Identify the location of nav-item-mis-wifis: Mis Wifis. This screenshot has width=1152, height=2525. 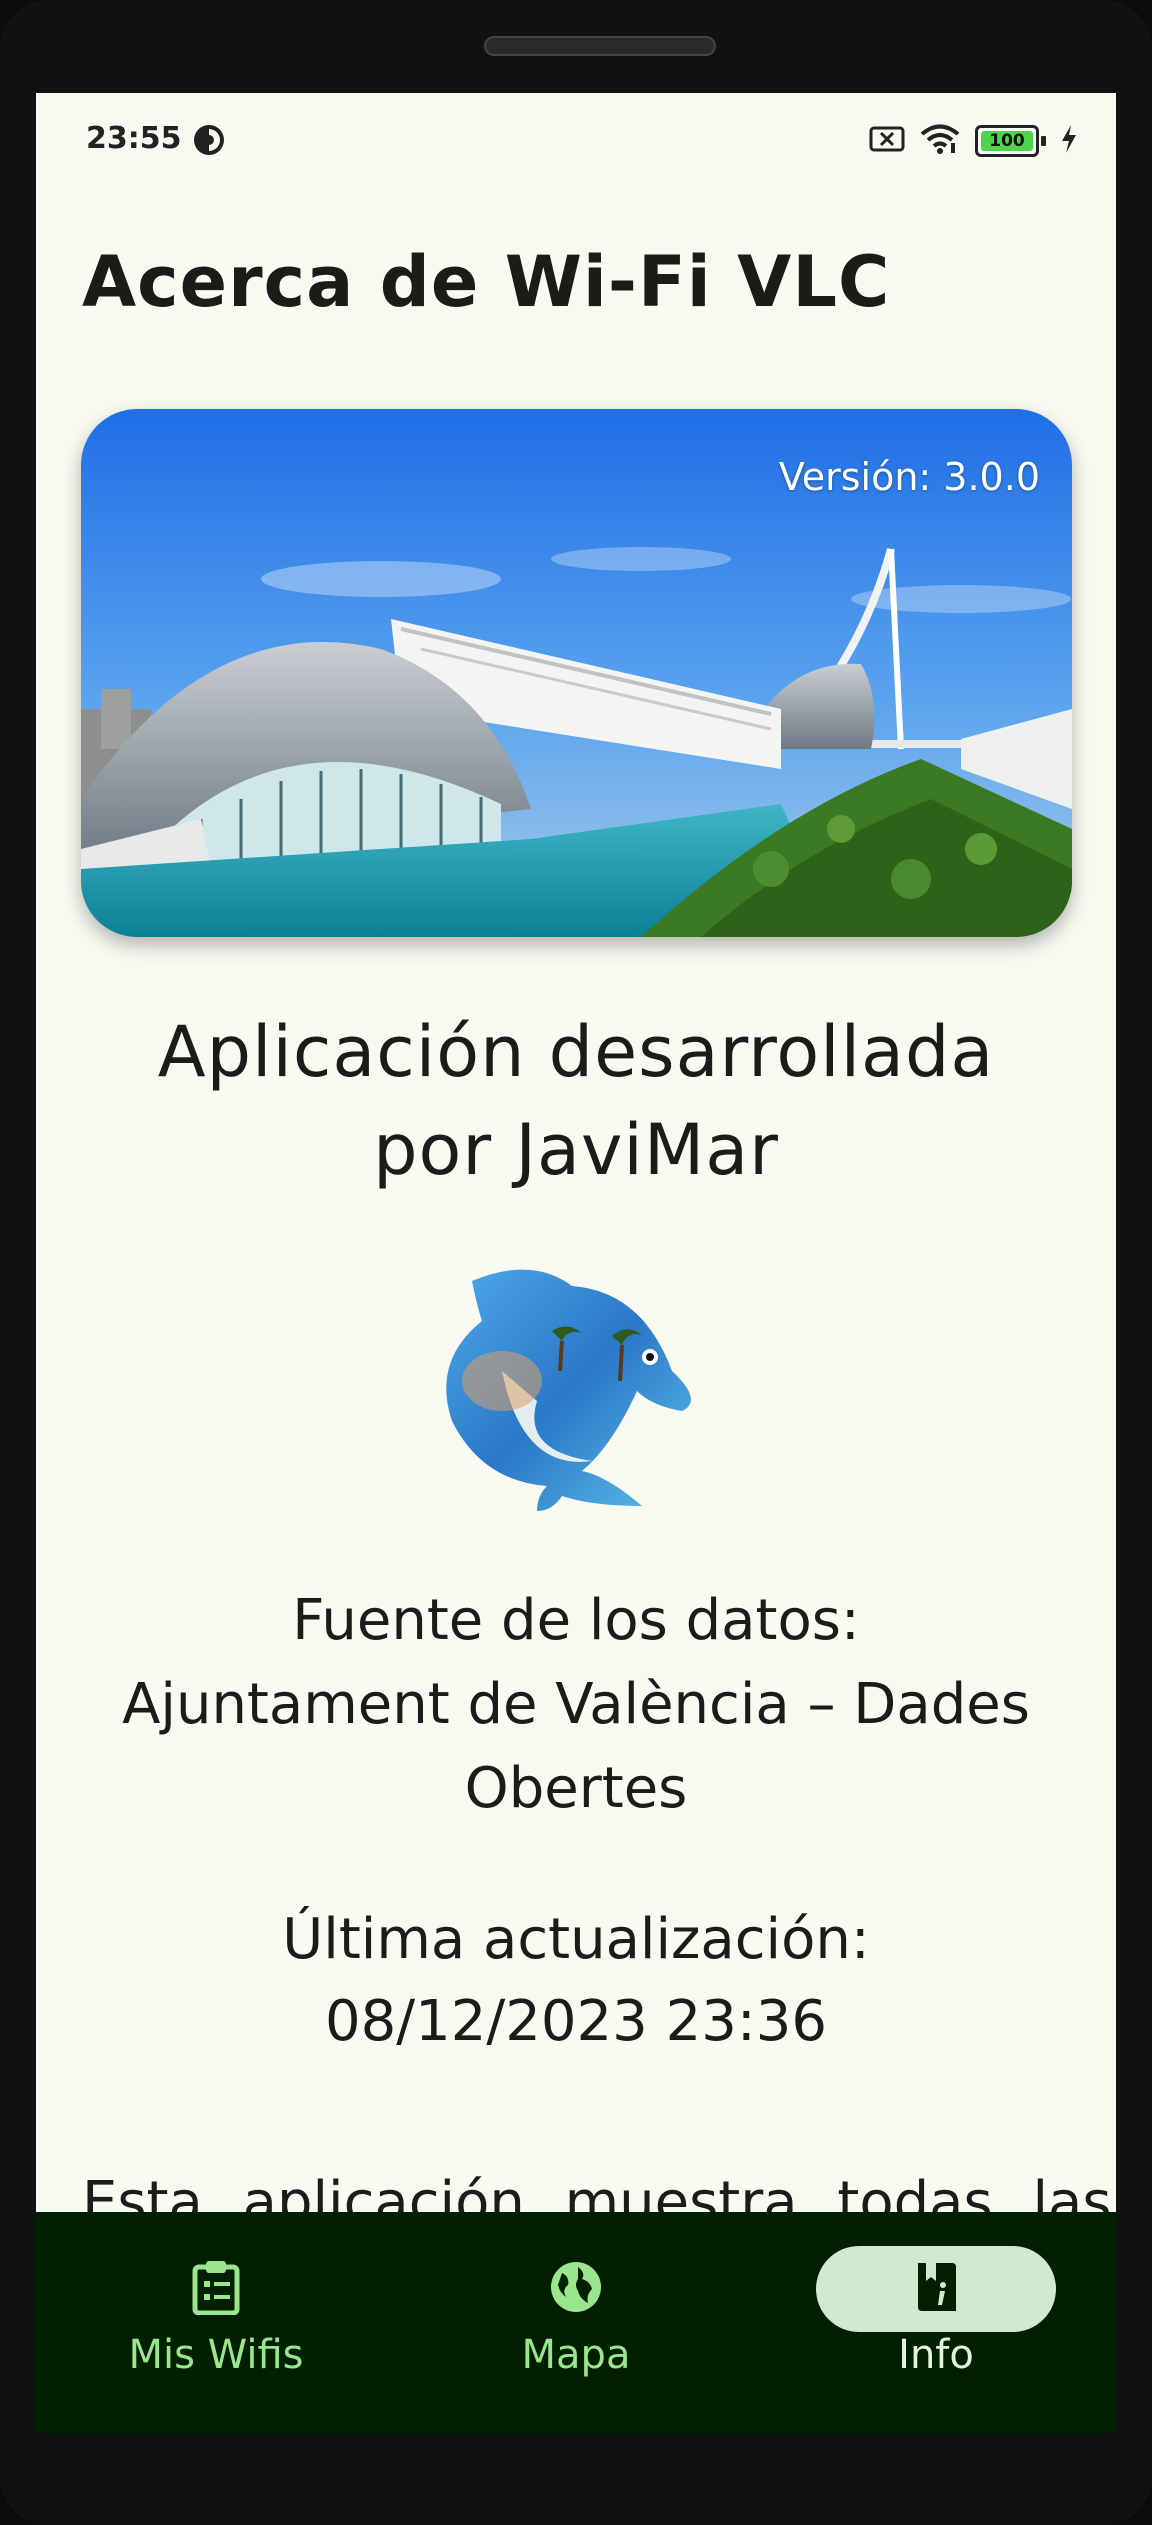
(216, 2322).